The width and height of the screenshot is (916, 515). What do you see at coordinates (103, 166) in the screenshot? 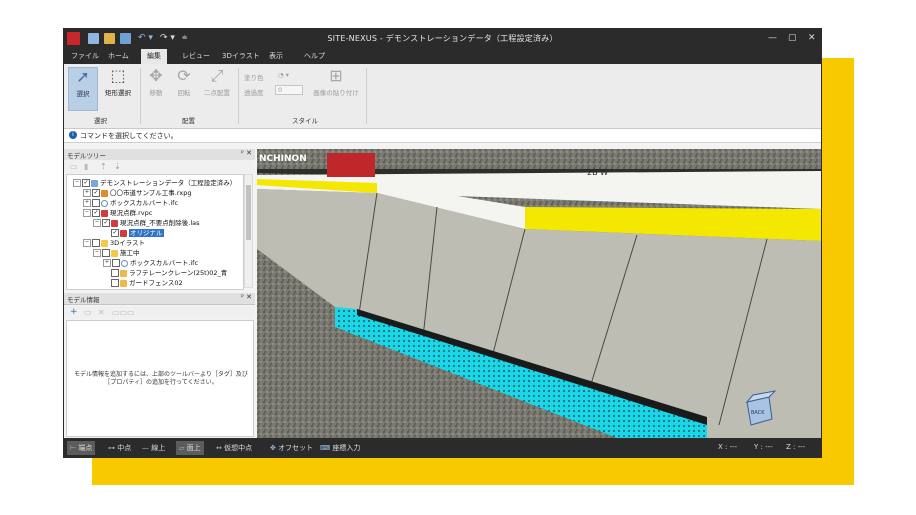
I see `move-up-icon: ⇡` at bounding box center [103, 166].